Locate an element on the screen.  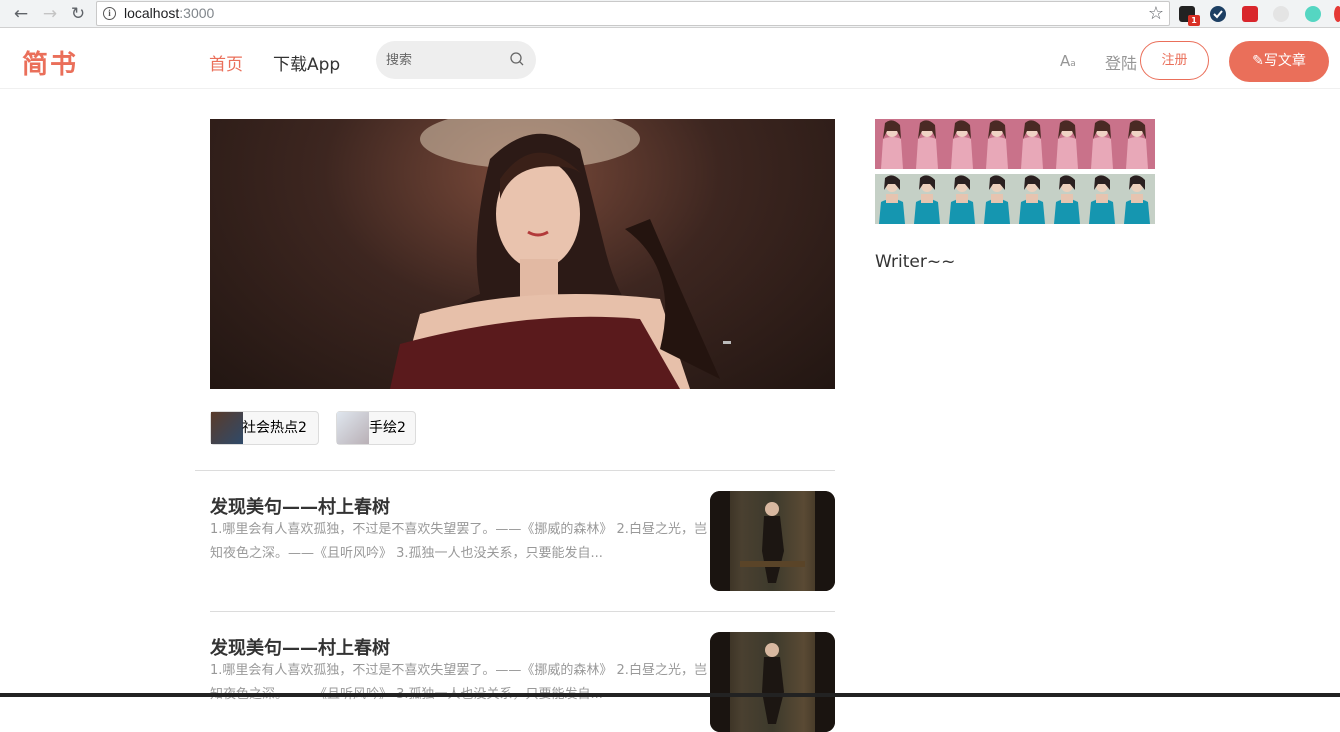
window-bottom-edge is located at coordinates (670, 695).